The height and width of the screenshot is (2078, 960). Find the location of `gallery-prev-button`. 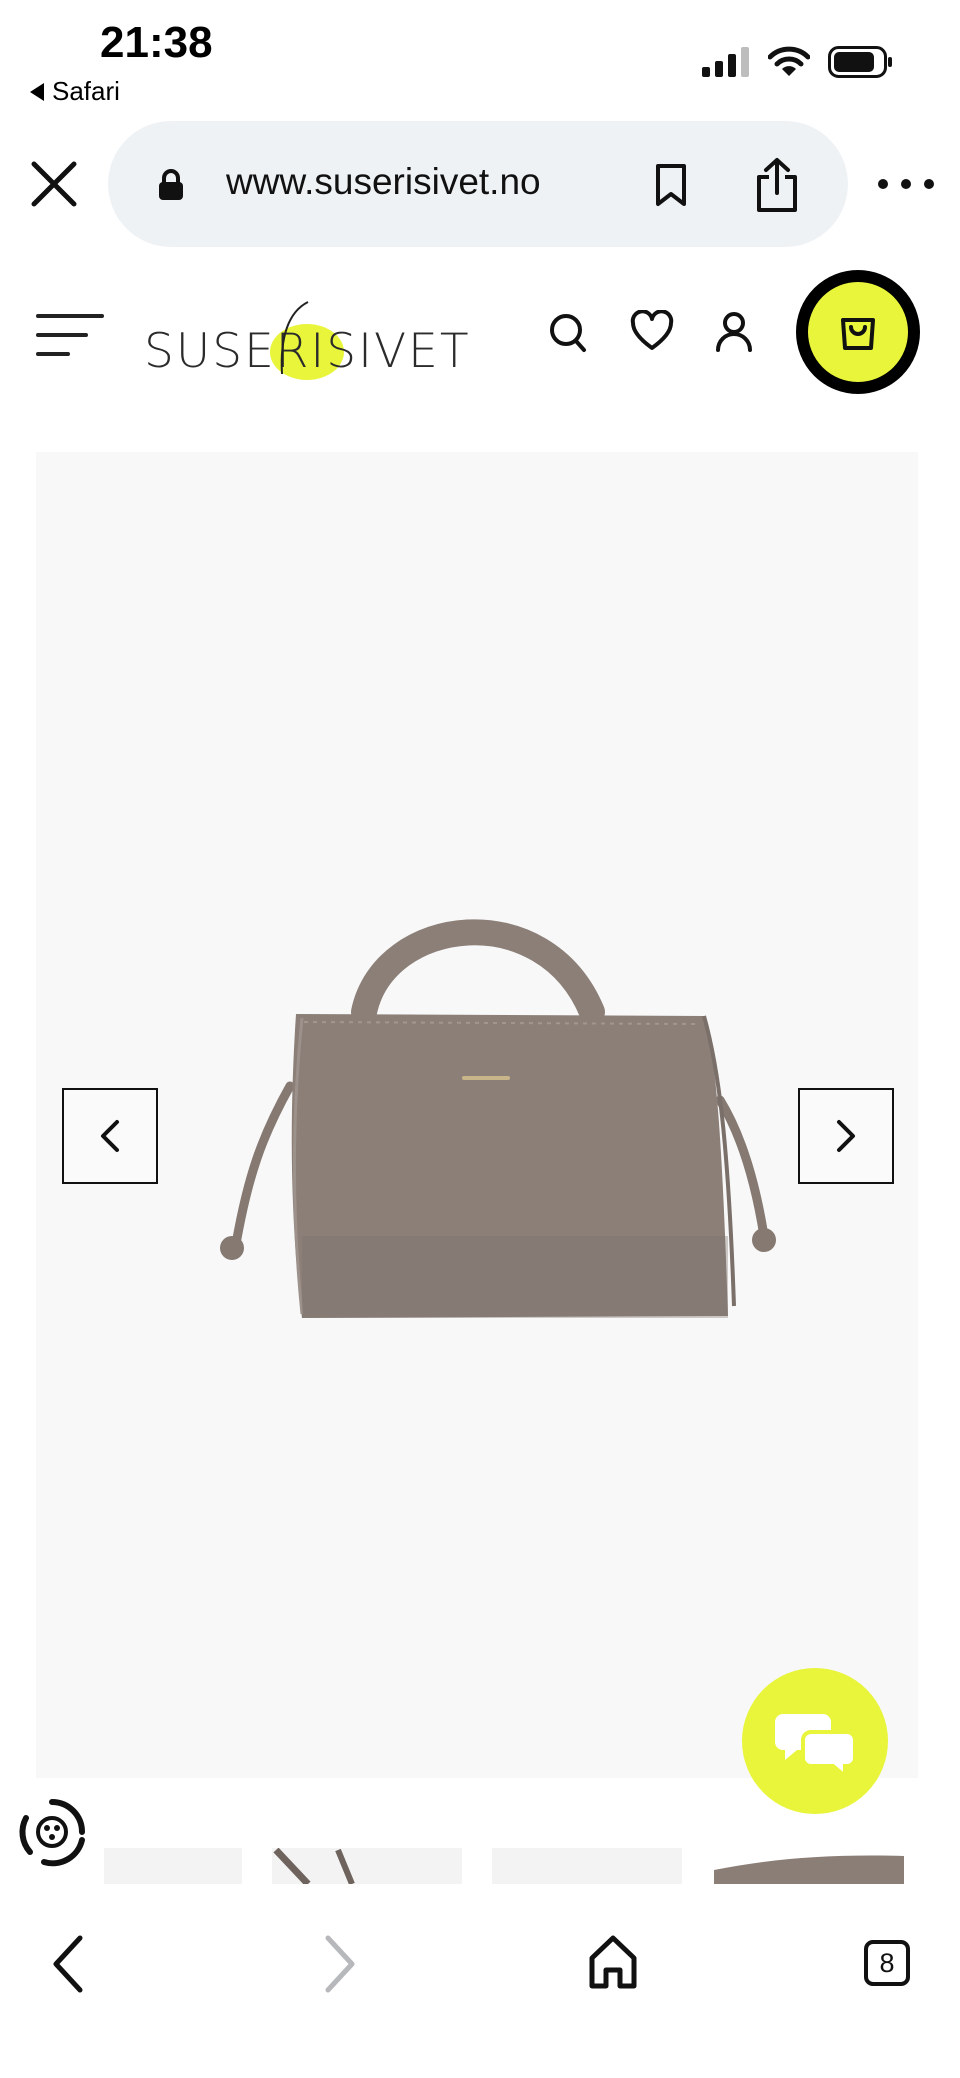

gallery-prev-button is located at coordinates (110, 1136).